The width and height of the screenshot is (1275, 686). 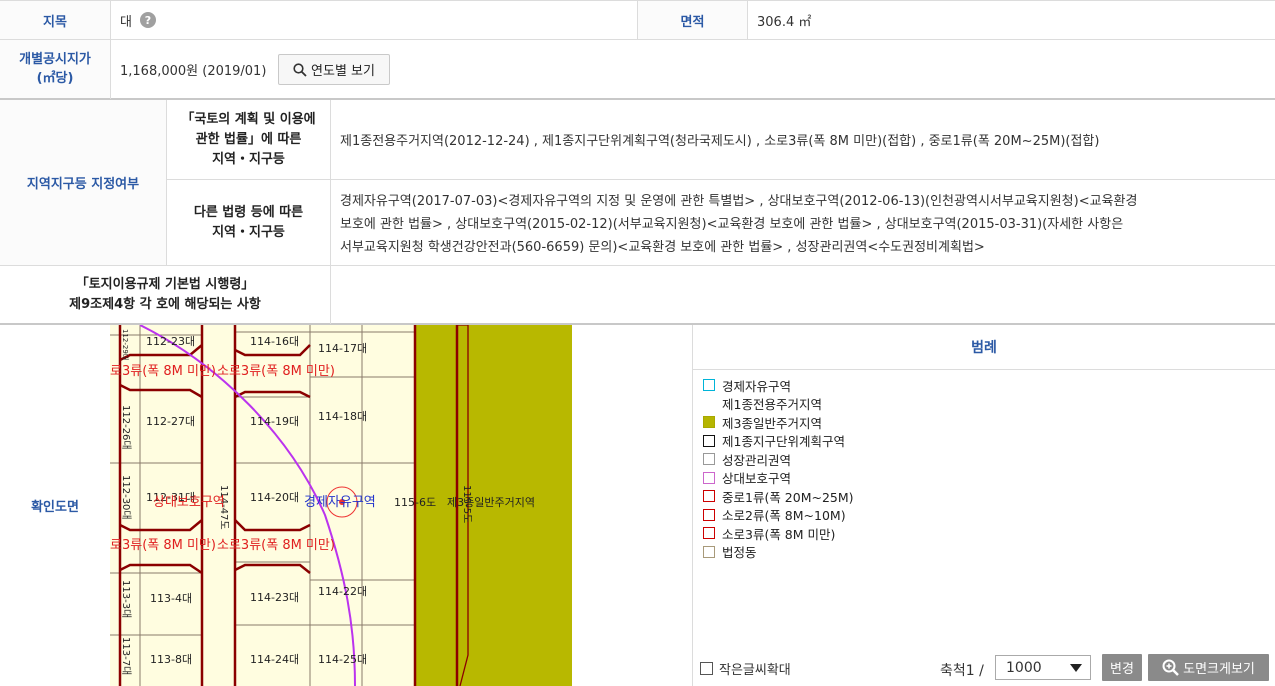 What do you see at coordinates (415, 502) in the screenshot?
I see `parcel-label: 115-6도` at bounding box center [415, 502].